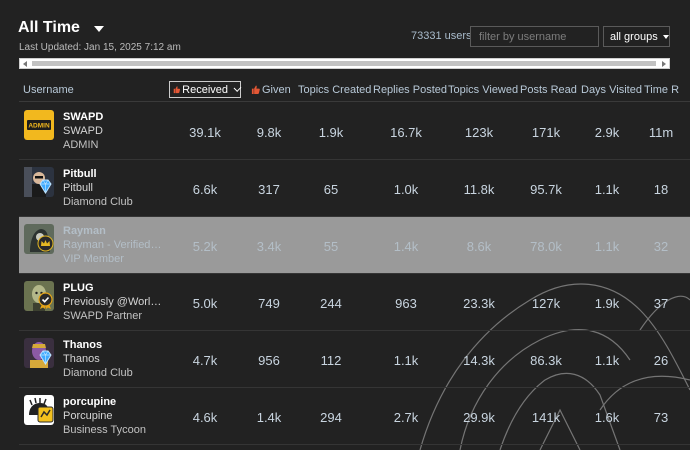 This screenshot has width=690, height=450. I want to click on user-name: porcupine, so click(89, 402).